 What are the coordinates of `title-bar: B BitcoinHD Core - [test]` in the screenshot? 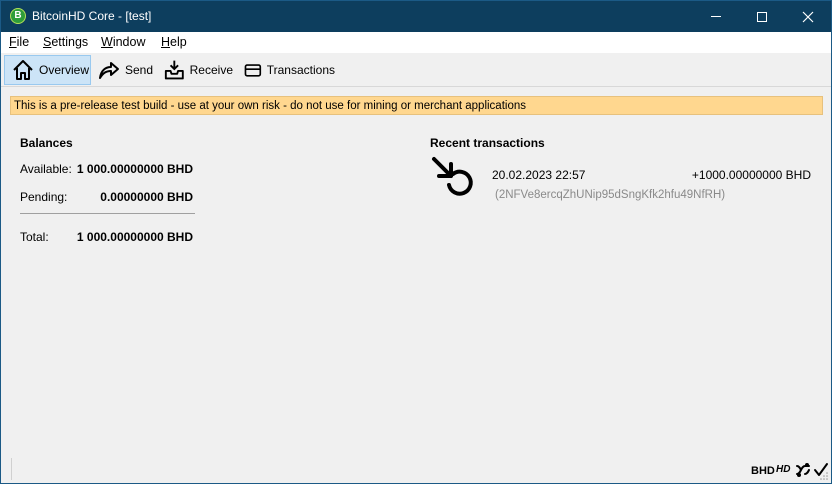 It's located at (416, 16).